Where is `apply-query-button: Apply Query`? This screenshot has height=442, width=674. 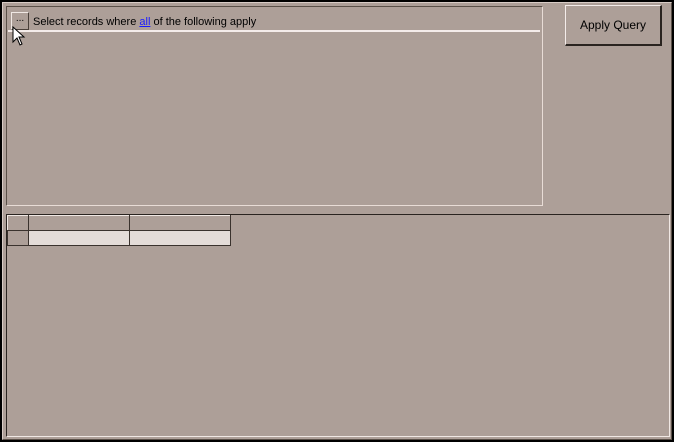 apply-query-button: Apply Query is located at coordinates (613, 25).